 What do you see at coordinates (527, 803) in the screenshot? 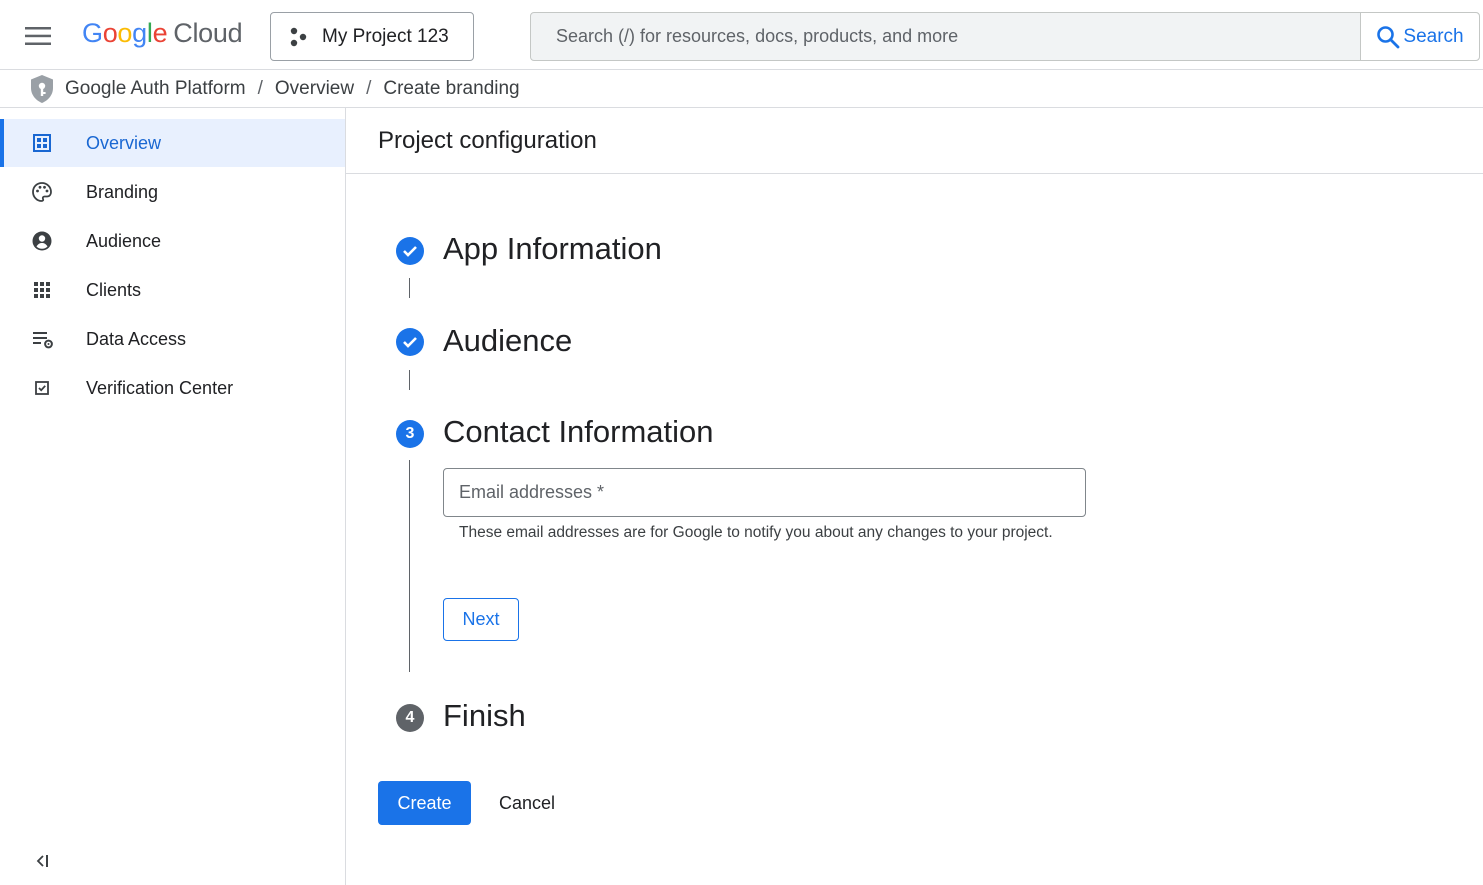
I see `cancel-button: Cancel` at bounding box center [527, 803].